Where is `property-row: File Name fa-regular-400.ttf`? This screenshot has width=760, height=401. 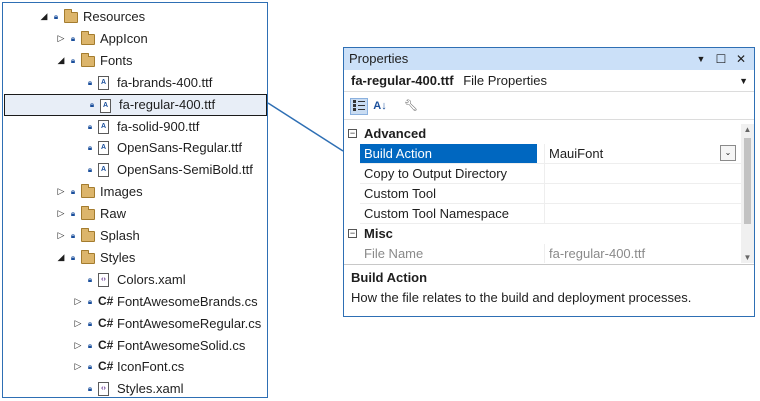 property-row: File Name fa-regular-400.ttf is located at coordinates (550, 253).